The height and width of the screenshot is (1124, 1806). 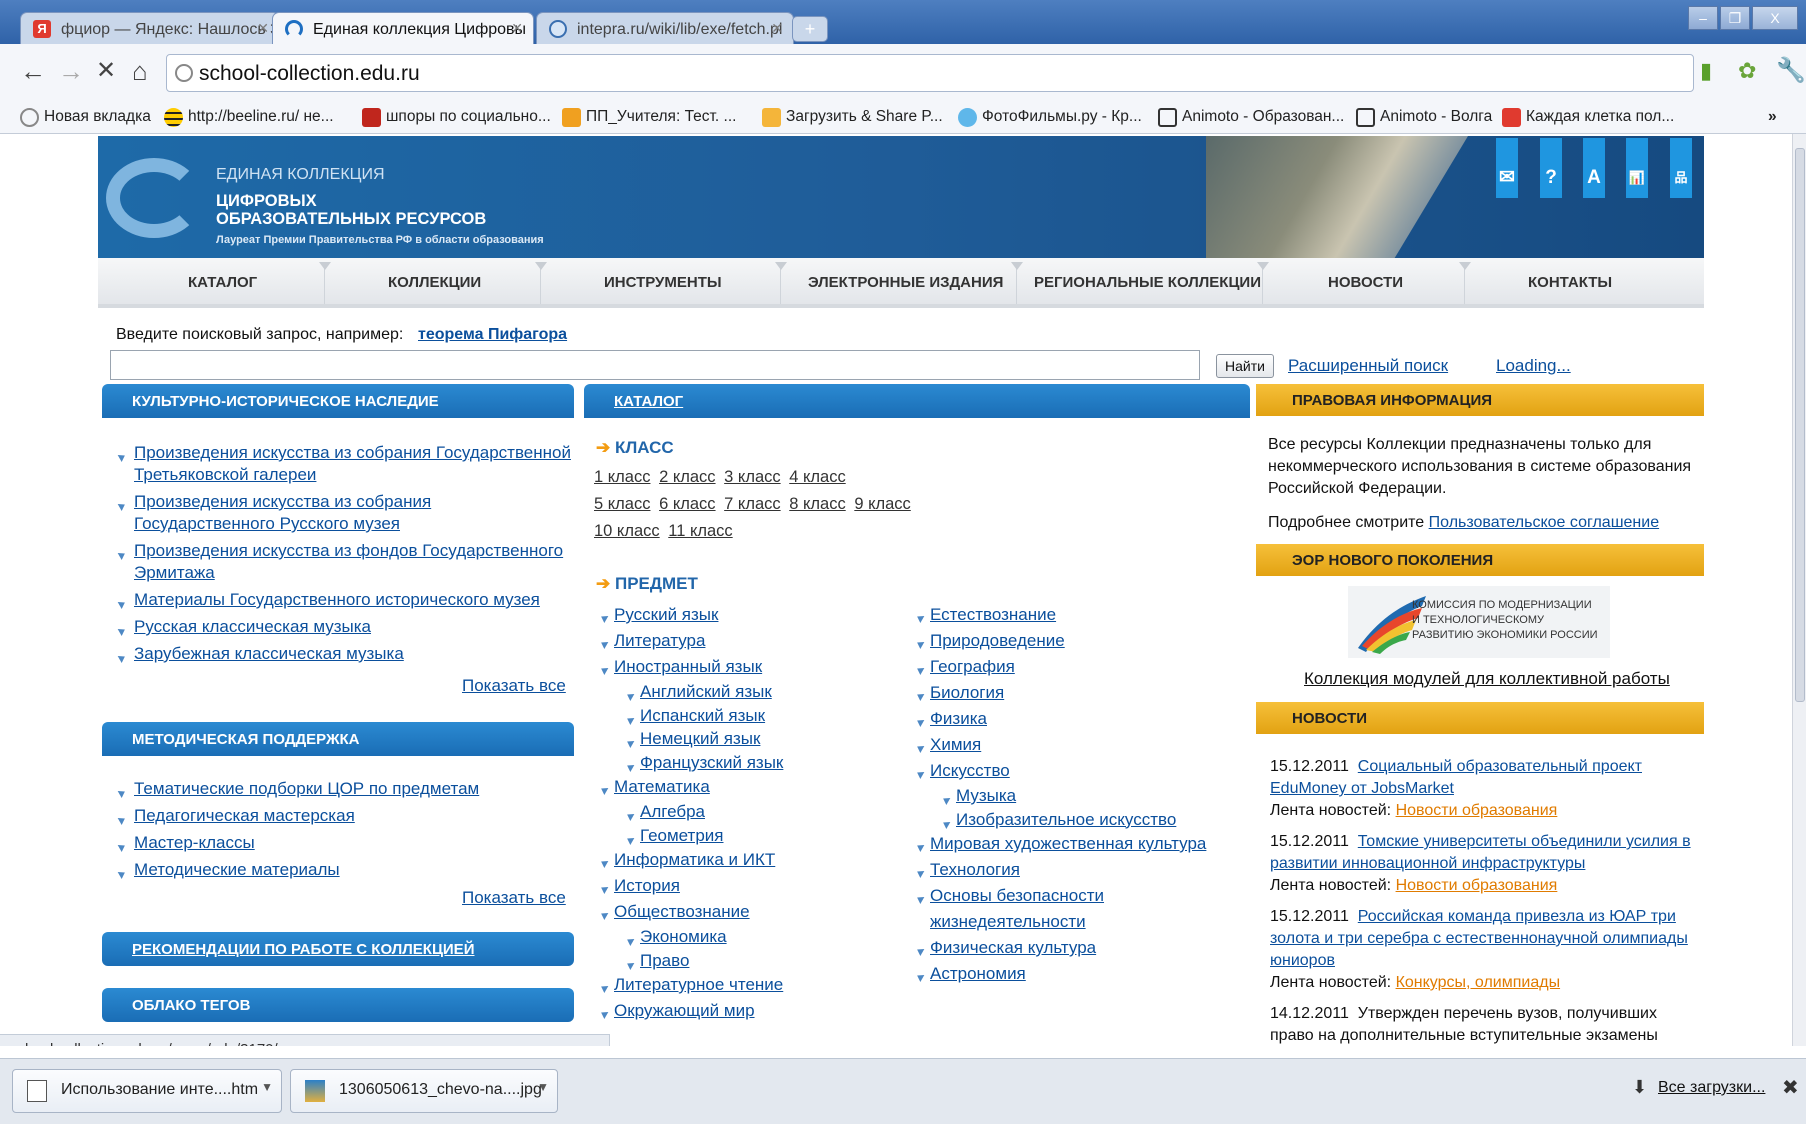 What do you see at coordinates (905, 282) in the screenshot?
I see `nav-e-editions: ЭЛЕКТРОННЫЕ ИЗДАНИЯ` at bounding box center [905, 282].